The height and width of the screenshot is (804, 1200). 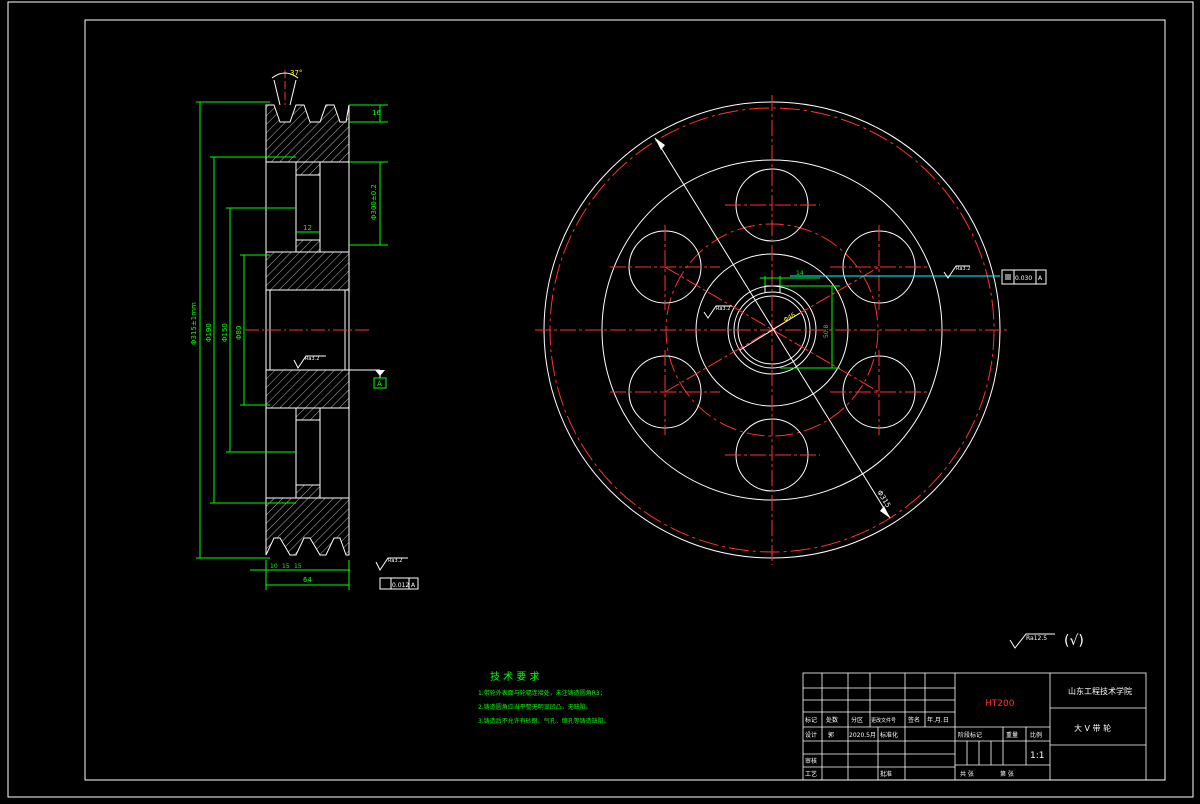 What do you see at coordinates (374, 202) in the screenshot?
I see `dim-groove: Φ300±0.2` at bounding box center [374, 202].